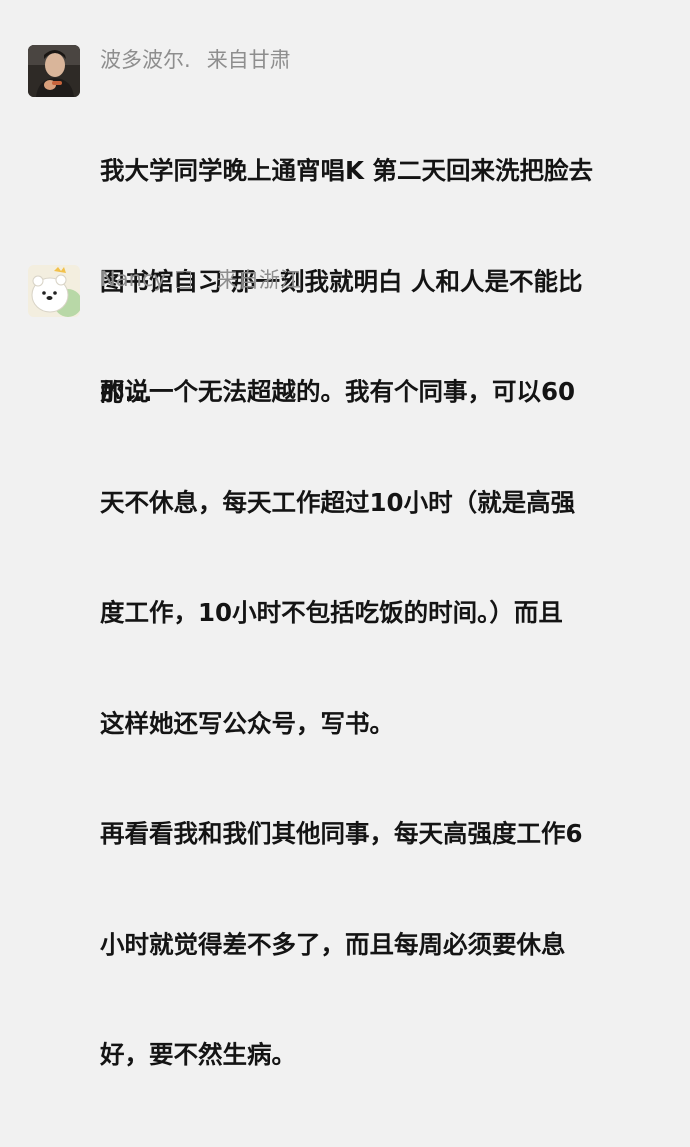 The width and height of the screenshot is (690, 1147). What do you see at coordinates (347, 170) in the screenshot?
I see `comment-line: 我大学同学晚上通宵唱K 第二天回来洗把脸去` at bounding box center [347, 170].